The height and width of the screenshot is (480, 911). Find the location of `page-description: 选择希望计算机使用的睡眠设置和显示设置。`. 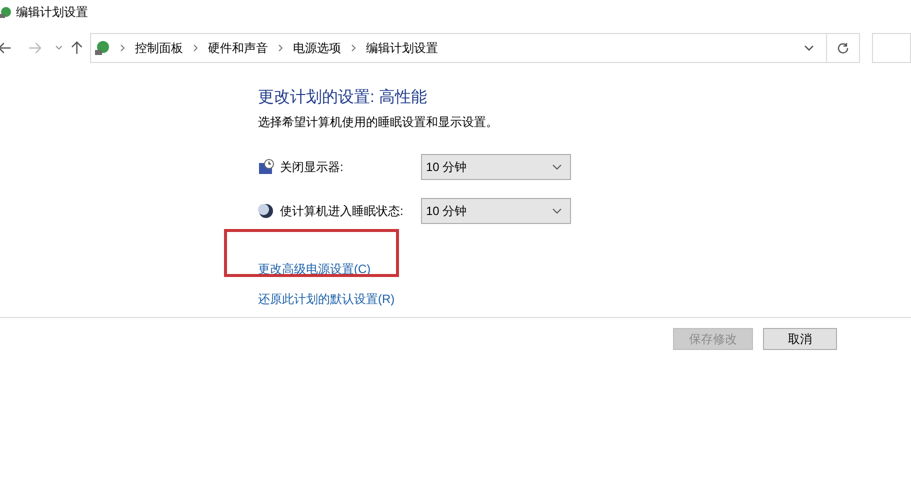

page-description: 选择希望计算机使用的睡眠设置和显示设置。 is located at coordinates (378, 122).